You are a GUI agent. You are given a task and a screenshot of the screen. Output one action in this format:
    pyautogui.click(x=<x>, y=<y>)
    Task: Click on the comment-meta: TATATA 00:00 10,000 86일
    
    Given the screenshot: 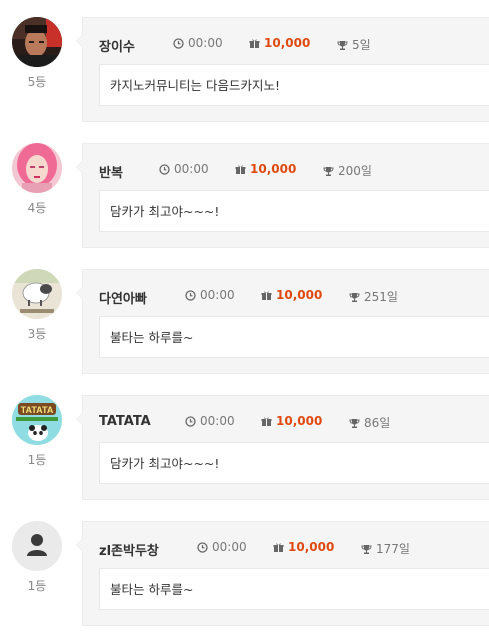 What is the action you would take?
    pyautogui.click(x=294, y=422)
    